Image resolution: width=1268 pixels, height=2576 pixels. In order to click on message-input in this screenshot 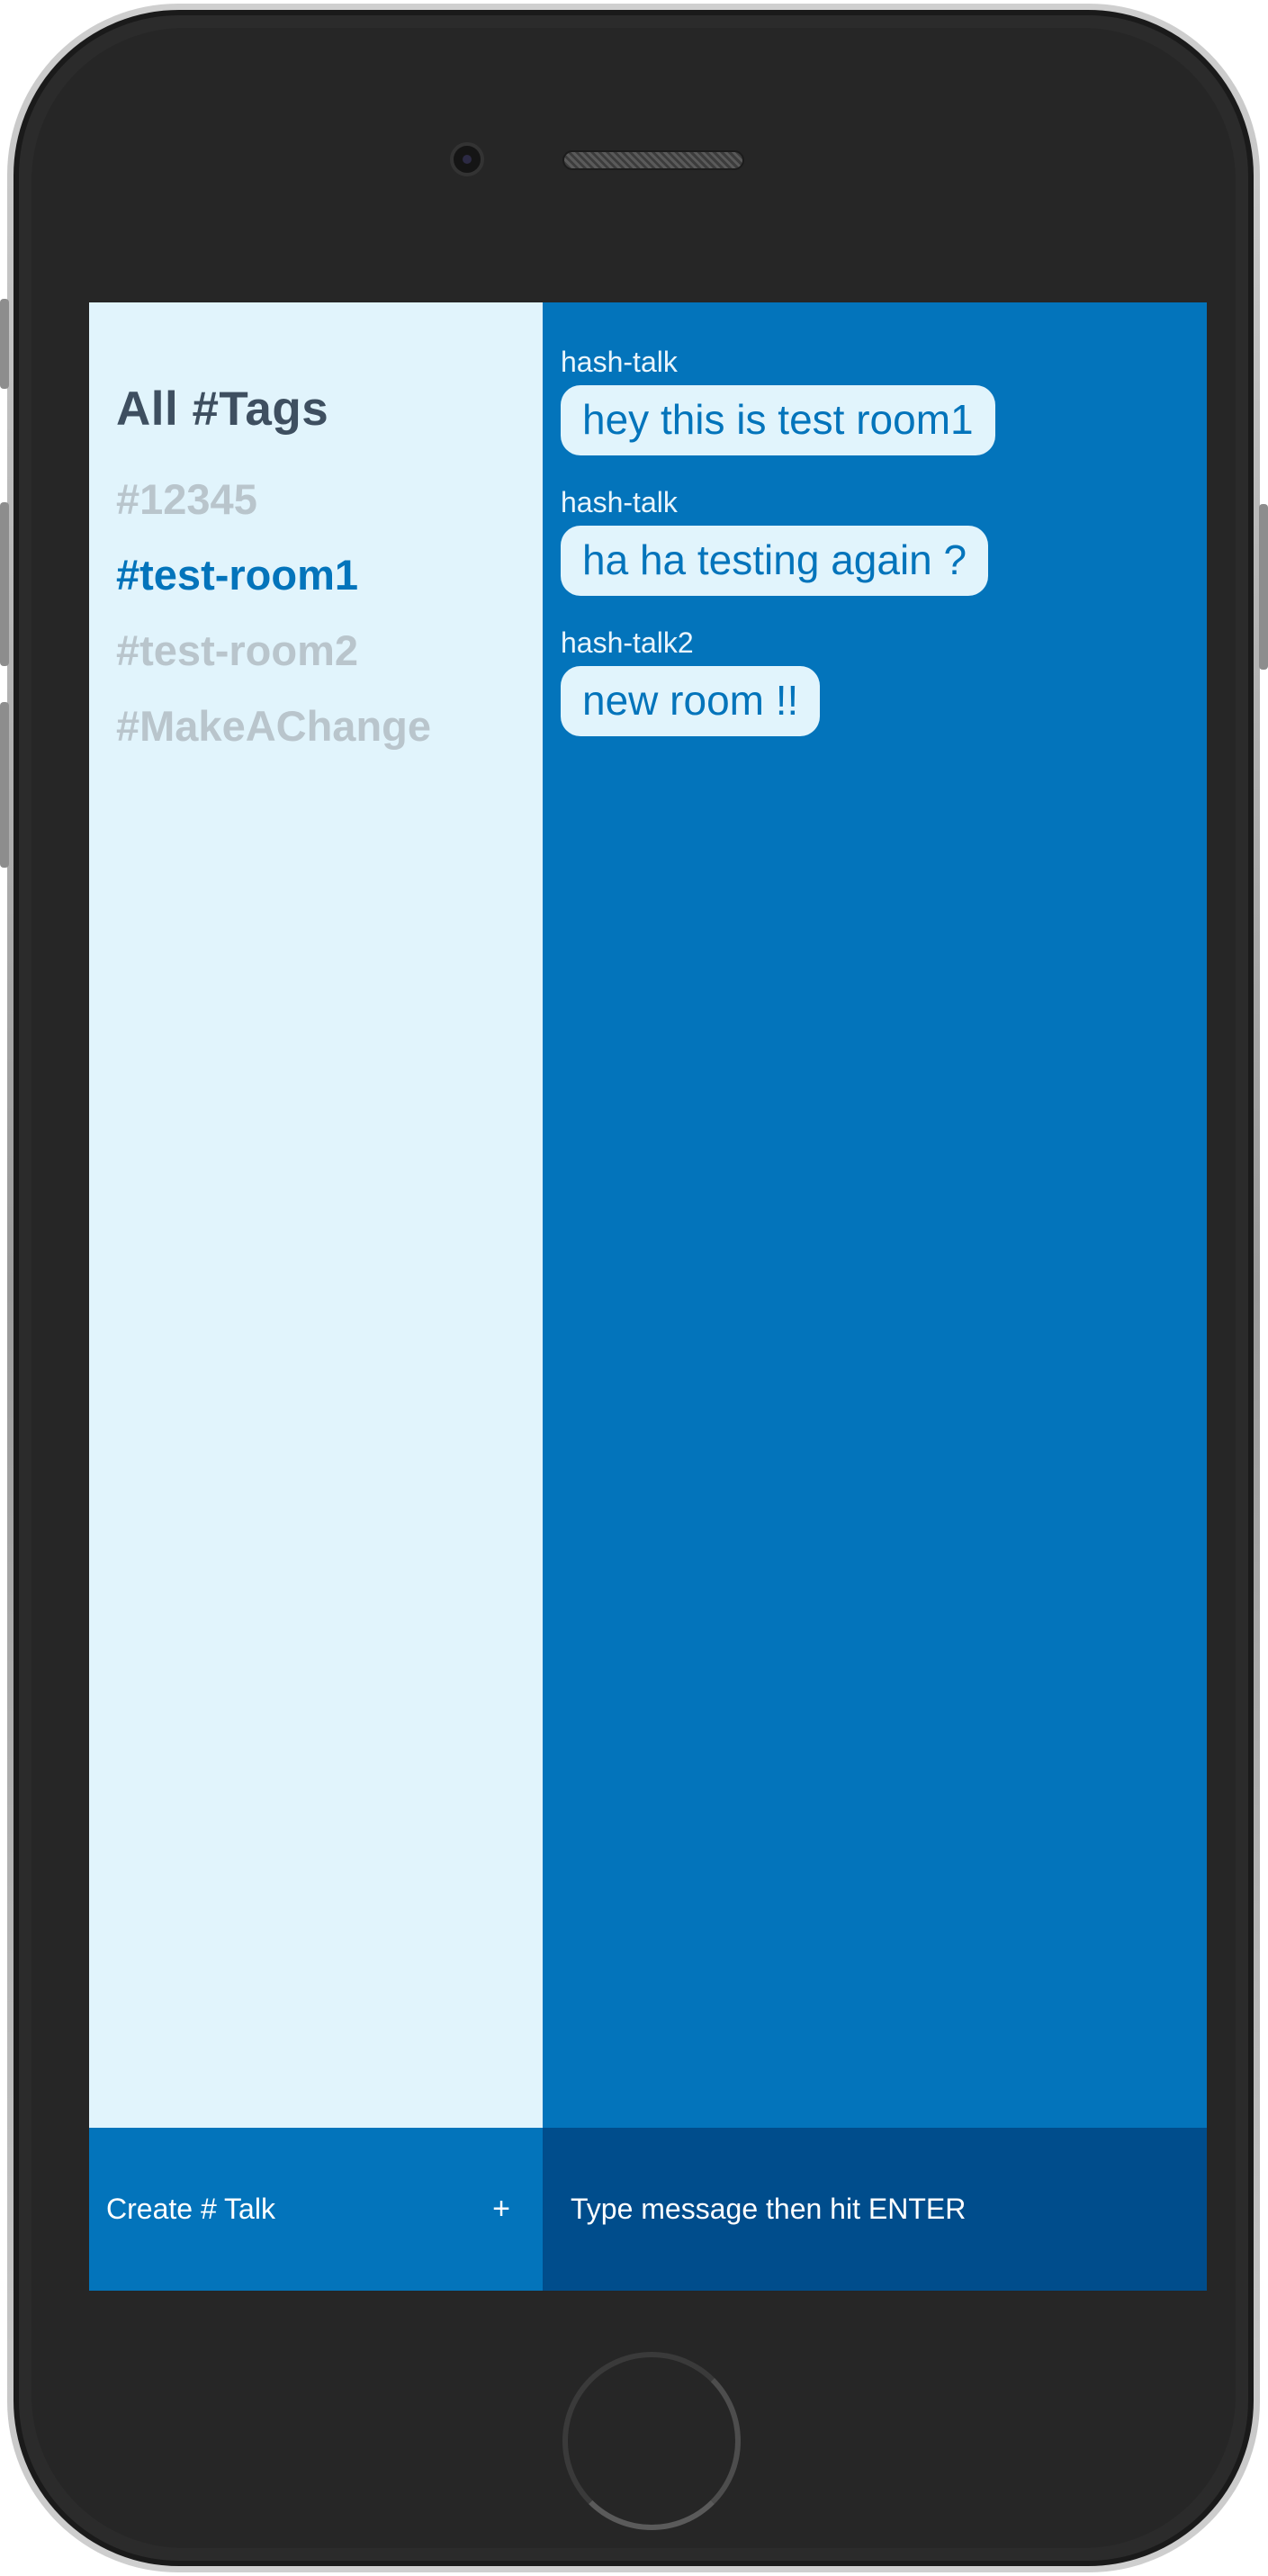, I will do `click(875, 2209)`.